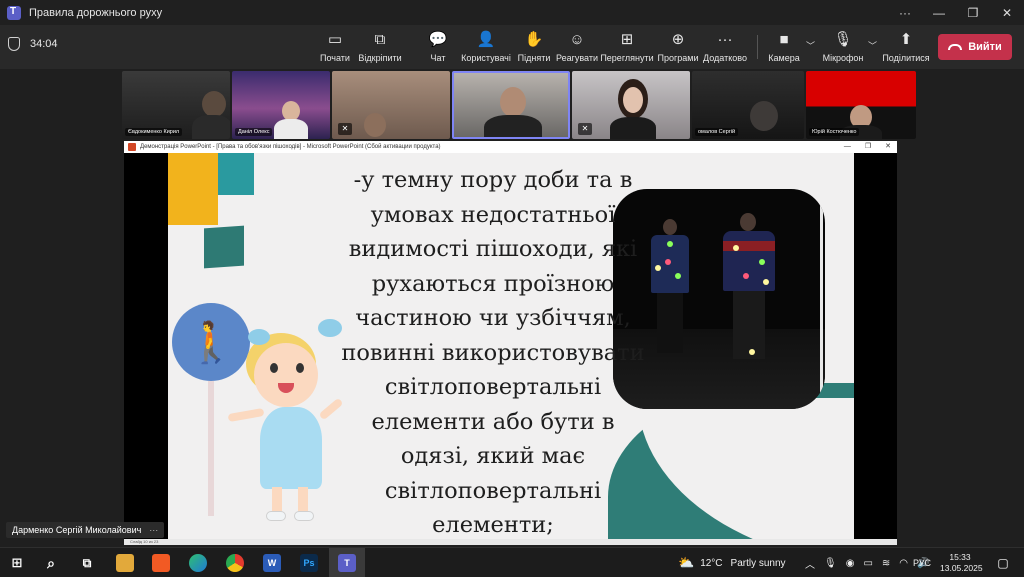 The height and width of the screenshot is (577, 1024). What do you see at coordinates (830, 563) in the screenshot?
I see `microphone-icon: 🎙` at bounding box center [830, 563].